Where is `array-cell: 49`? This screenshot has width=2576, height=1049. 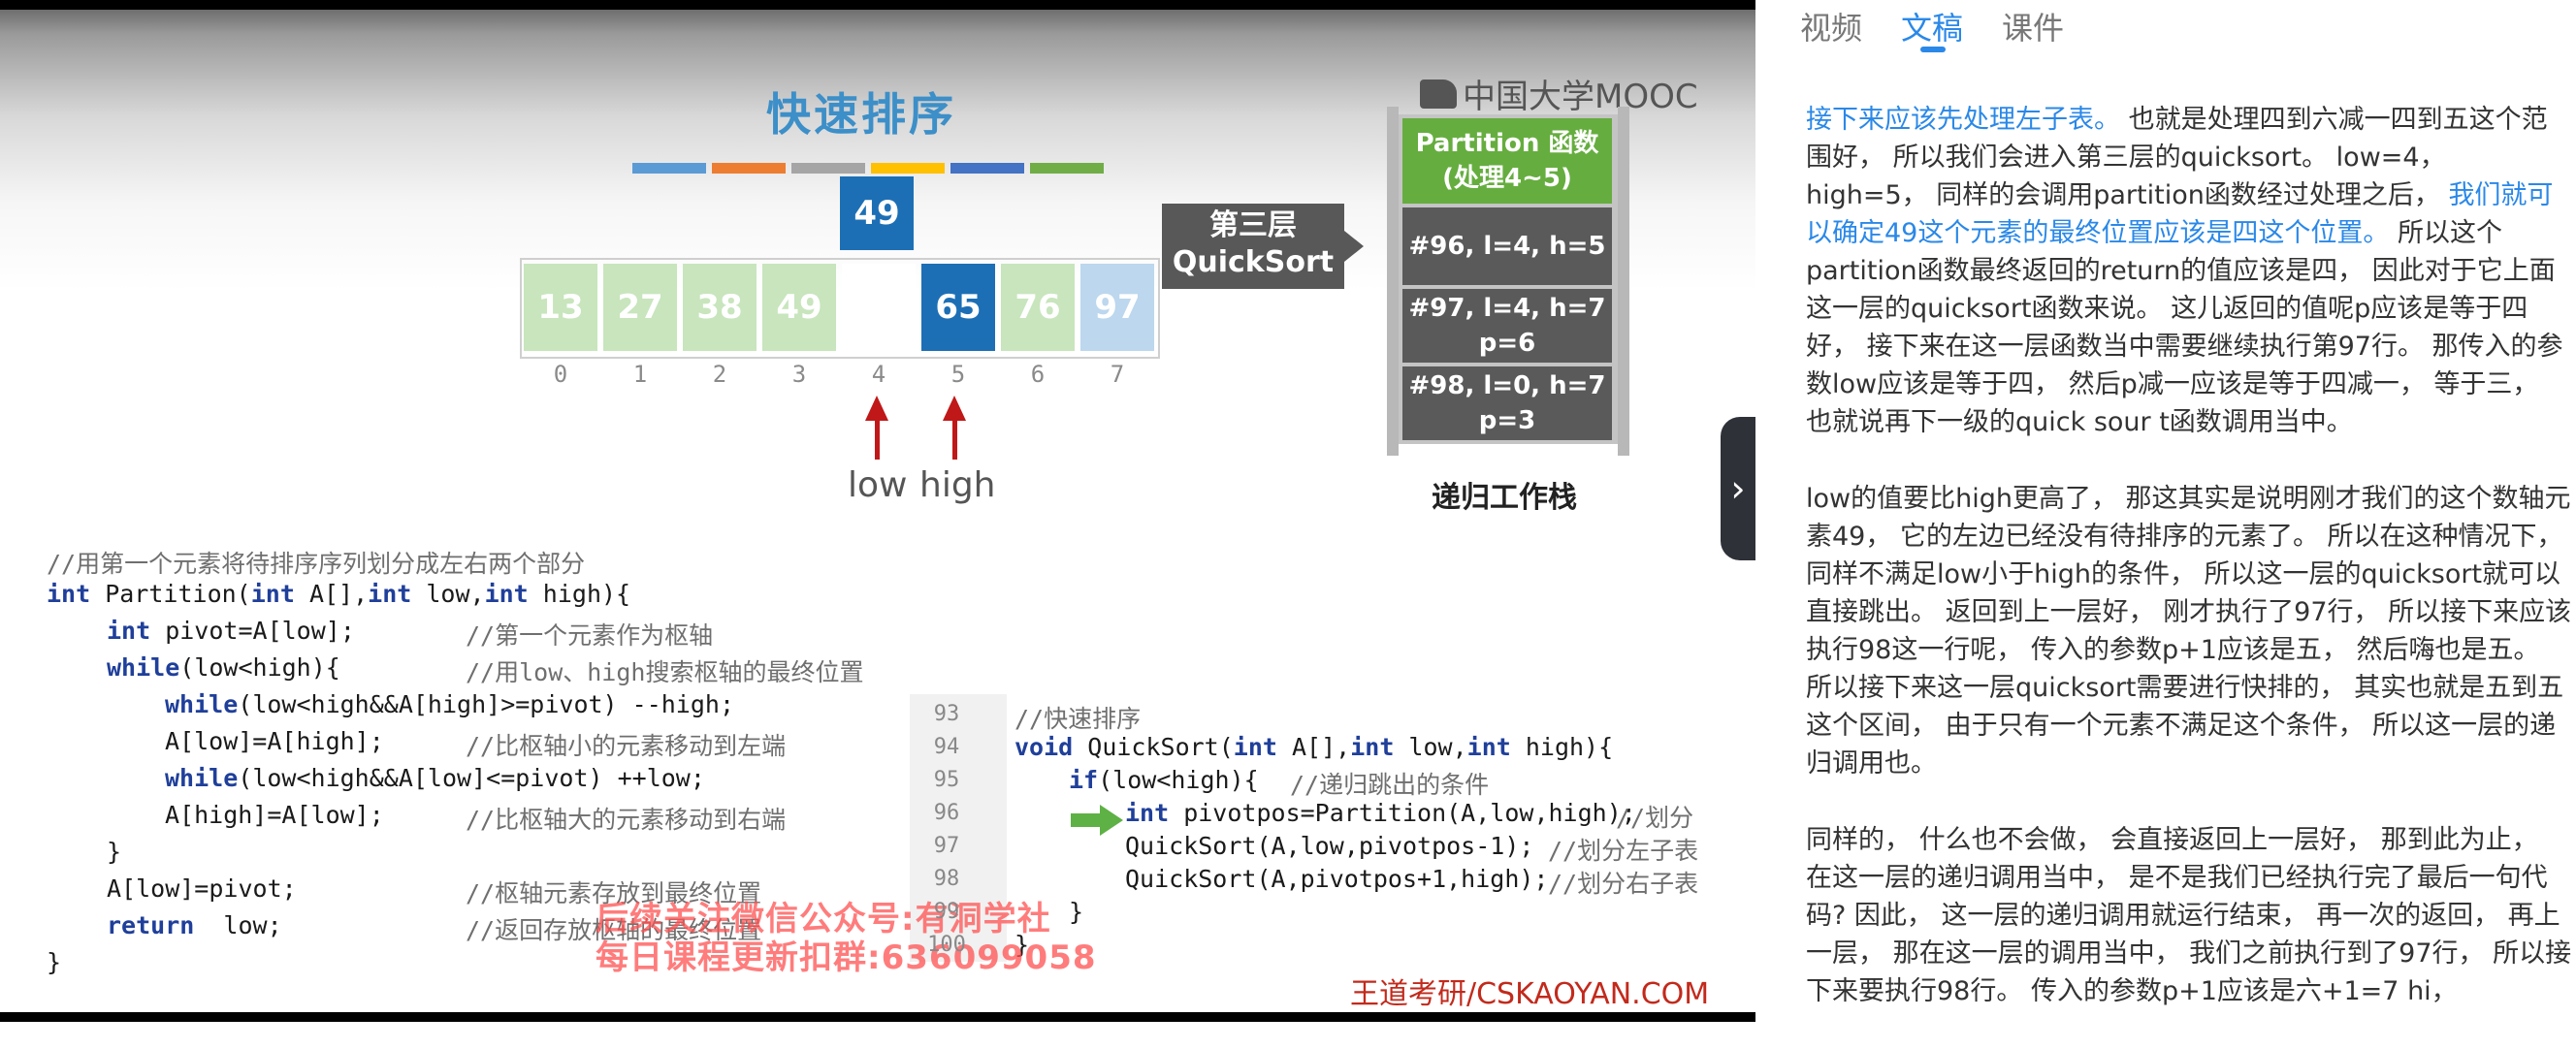
array-cell: 49 is located at coordinates (799, 307).